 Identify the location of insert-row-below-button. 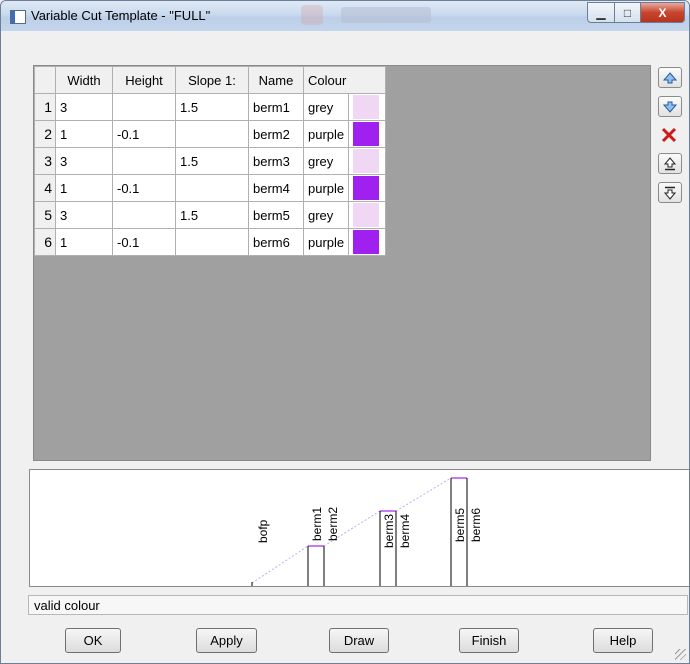
(670, 106).